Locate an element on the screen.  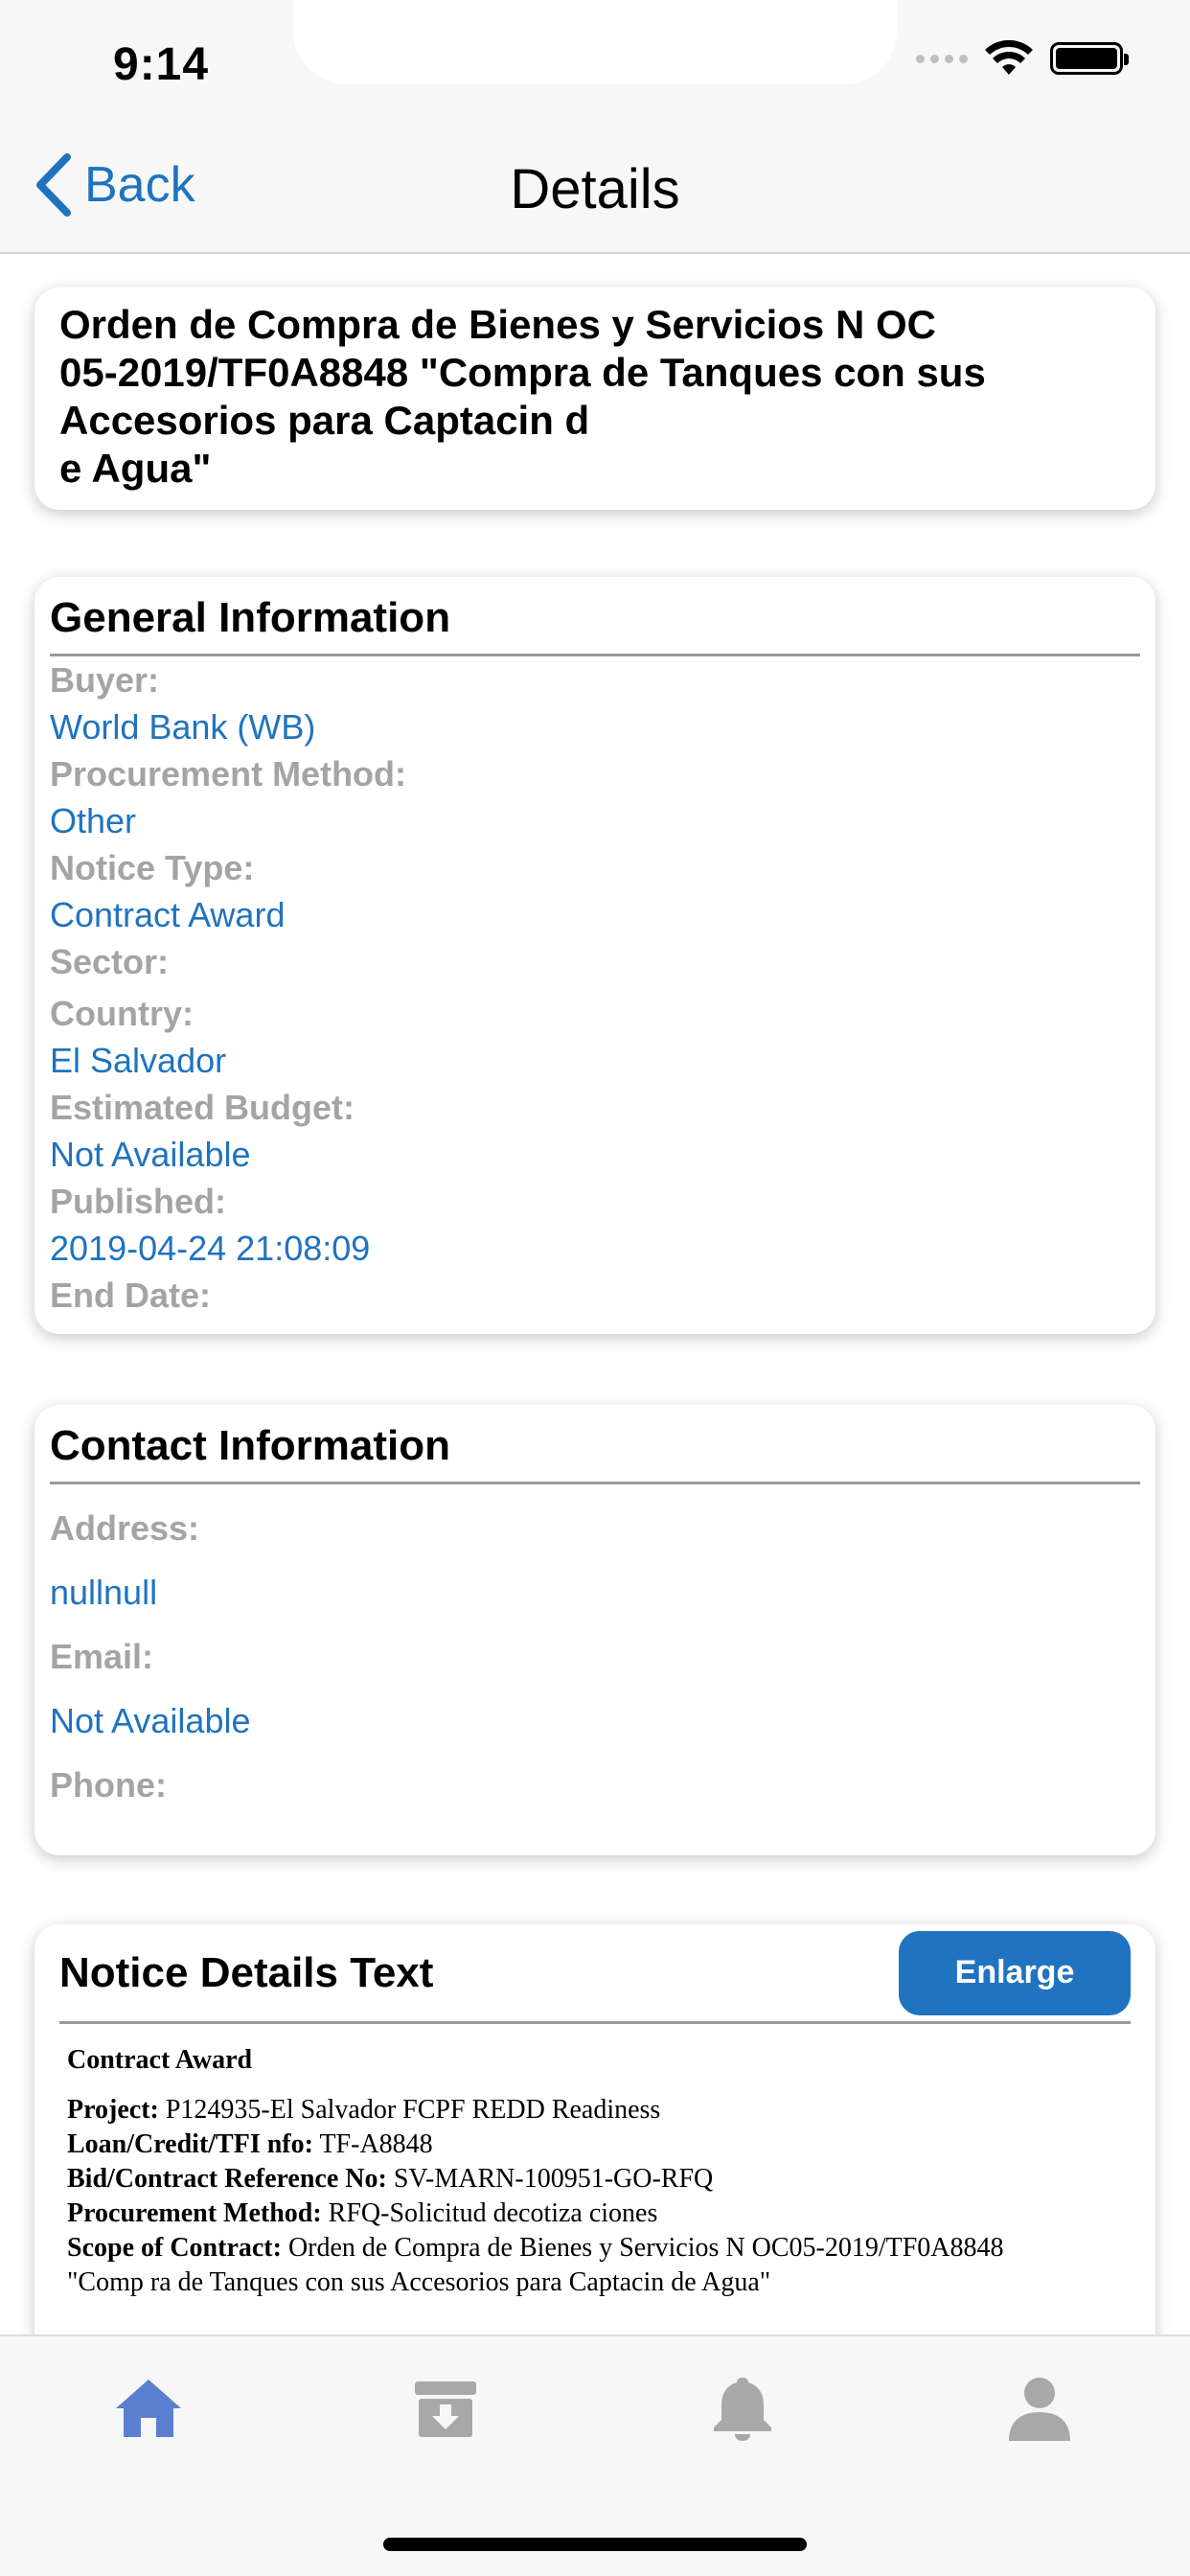
status-time: 9:14 is located at coordinates (162, 64).